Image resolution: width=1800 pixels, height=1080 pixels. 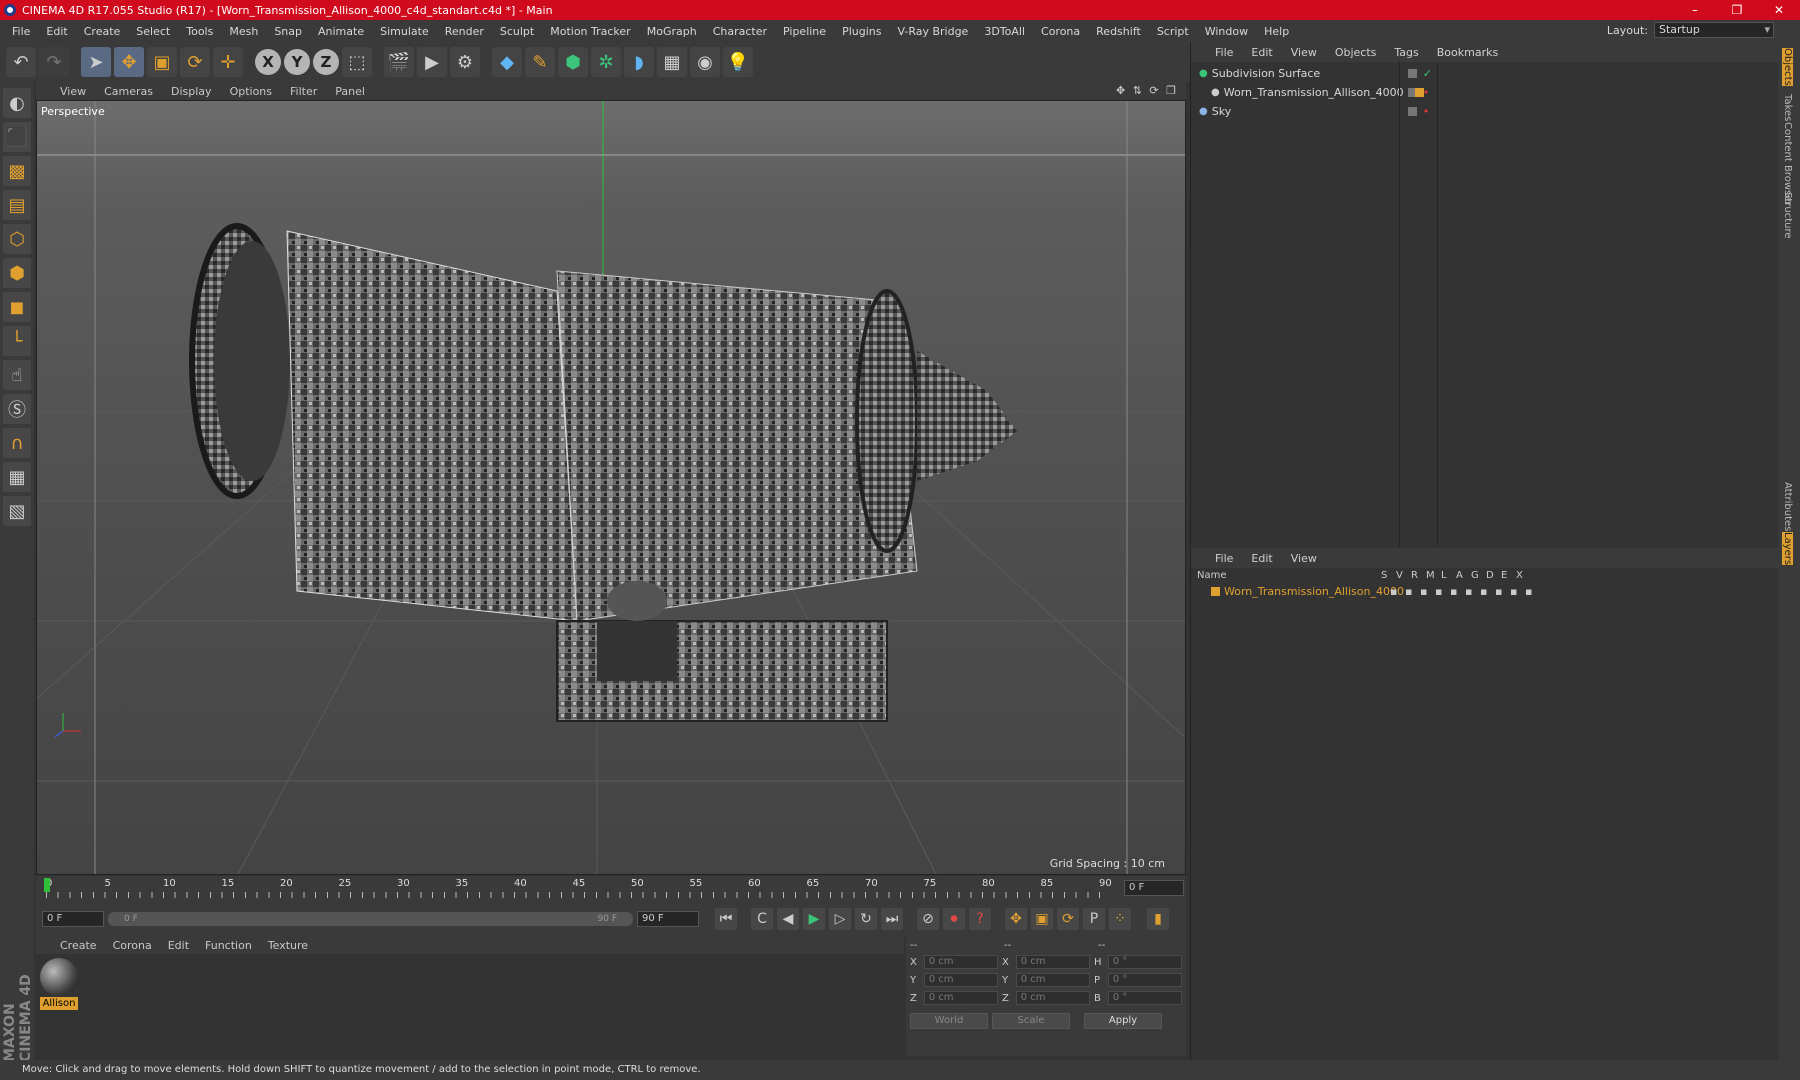 I want to click on next-frame-icon: ▷, so click(x=840, y=919).